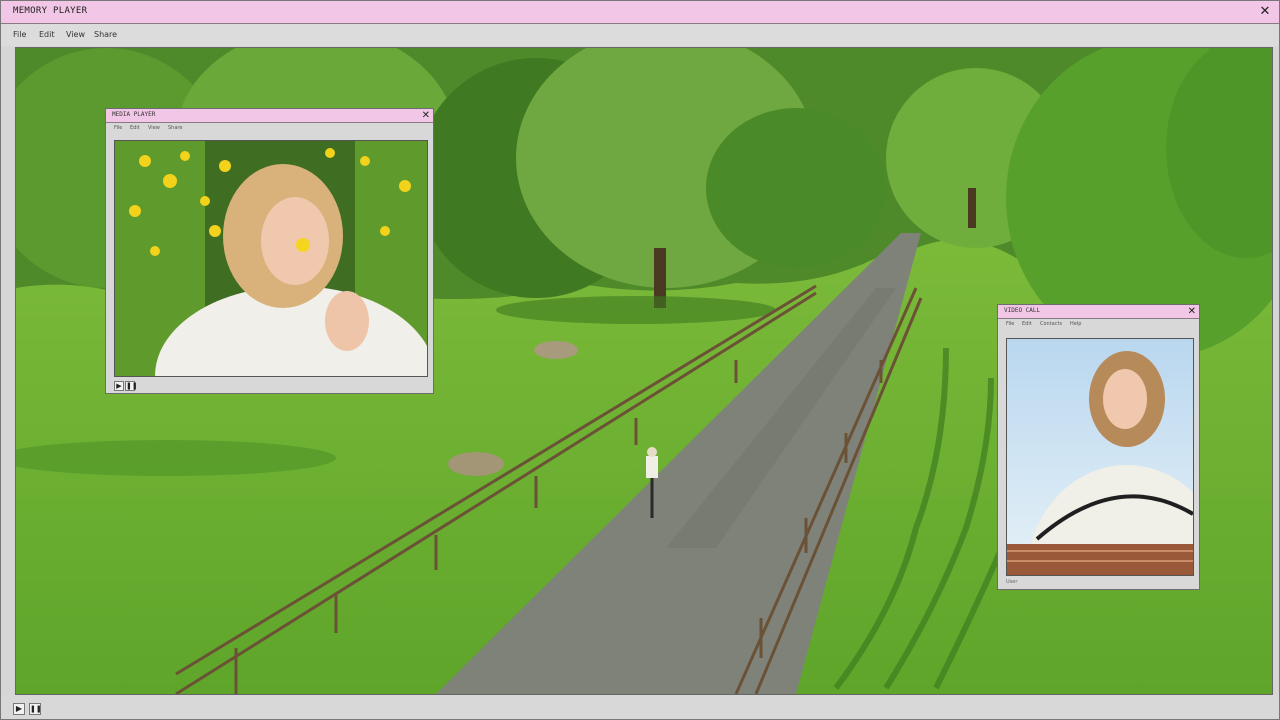  I want to click on call-menu-file: File, so click(1010, 324).